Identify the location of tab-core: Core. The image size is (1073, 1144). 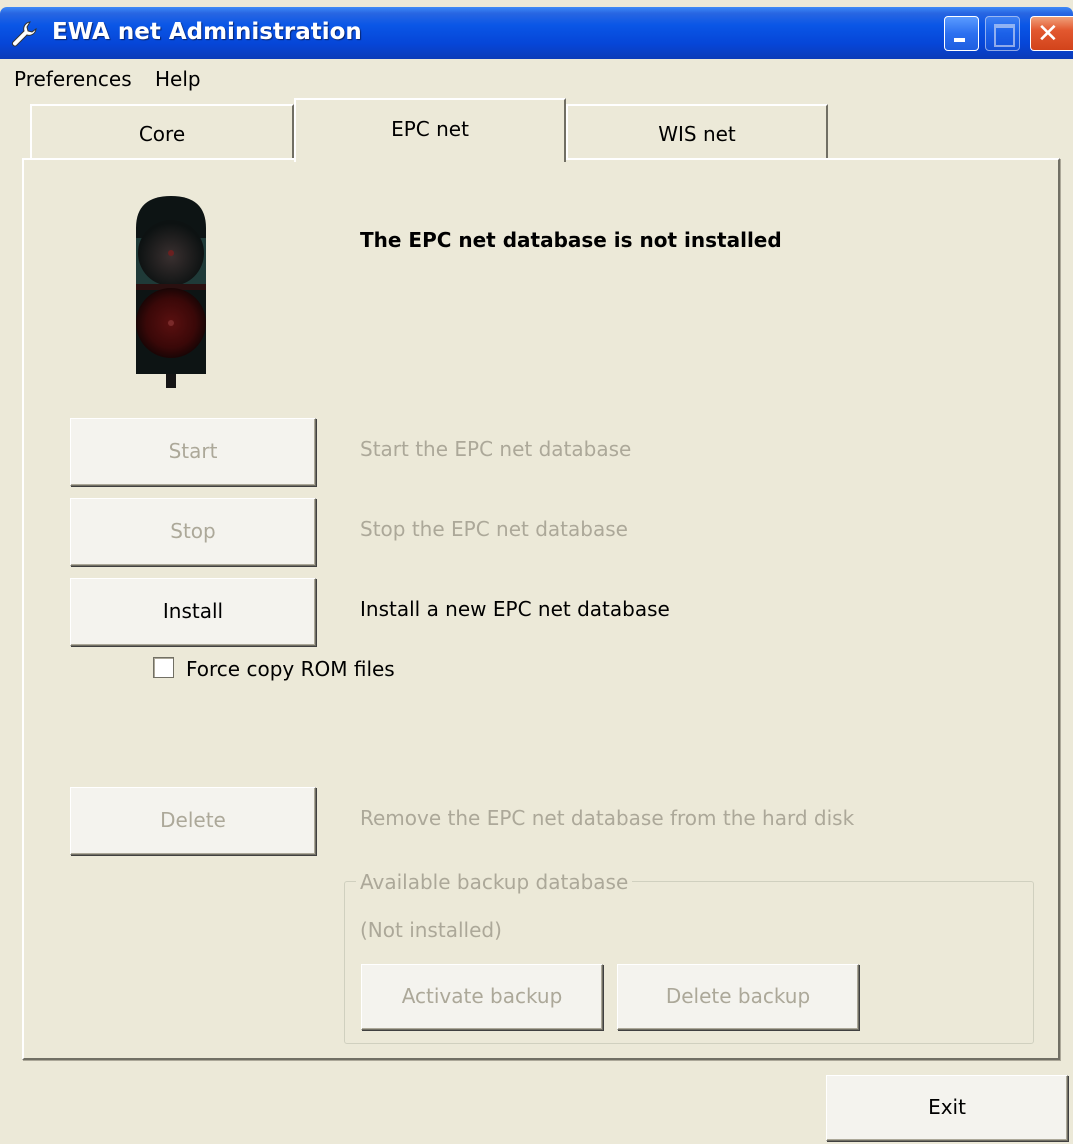
(162, 132).